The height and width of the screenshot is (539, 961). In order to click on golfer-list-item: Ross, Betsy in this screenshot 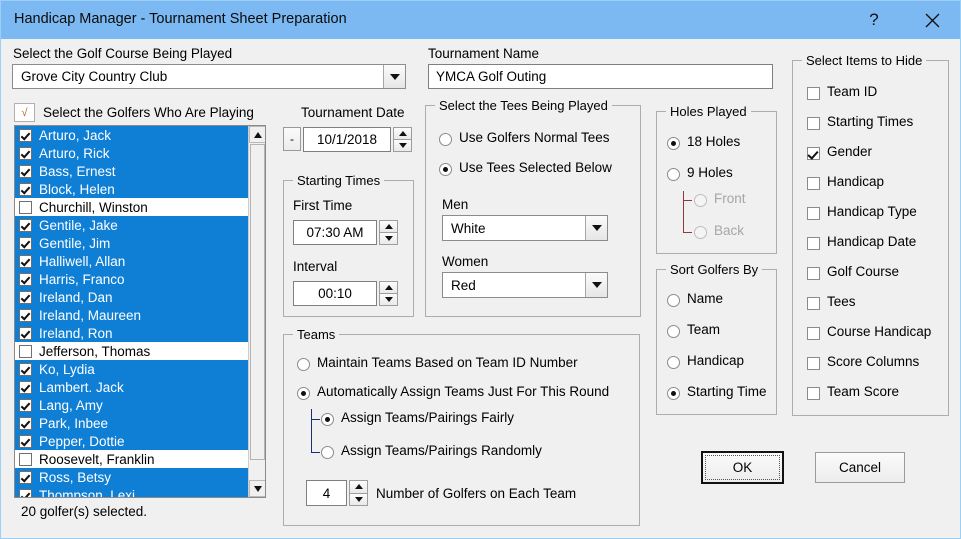, I will do `click(131, 477)`.